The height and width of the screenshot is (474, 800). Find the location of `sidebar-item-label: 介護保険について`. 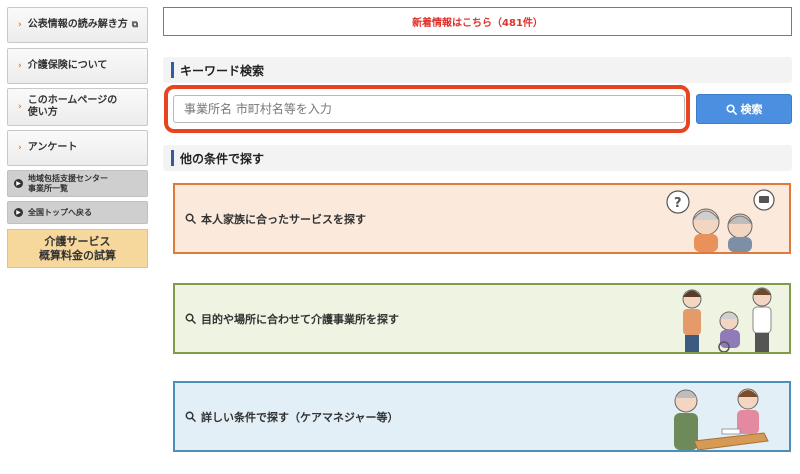

sidebar-item-label: 介護保険について is located at coordinates (67, 65).